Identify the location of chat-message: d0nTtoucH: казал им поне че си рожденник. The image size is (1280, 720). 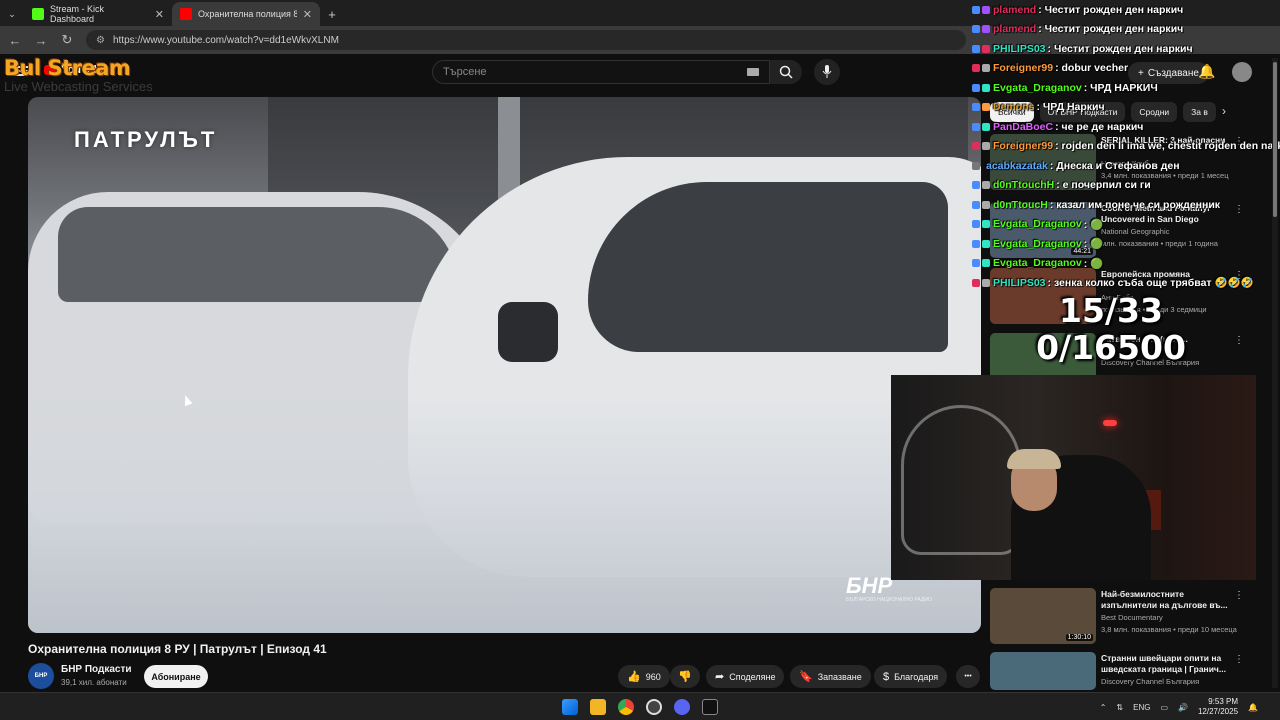
(1126, 205).